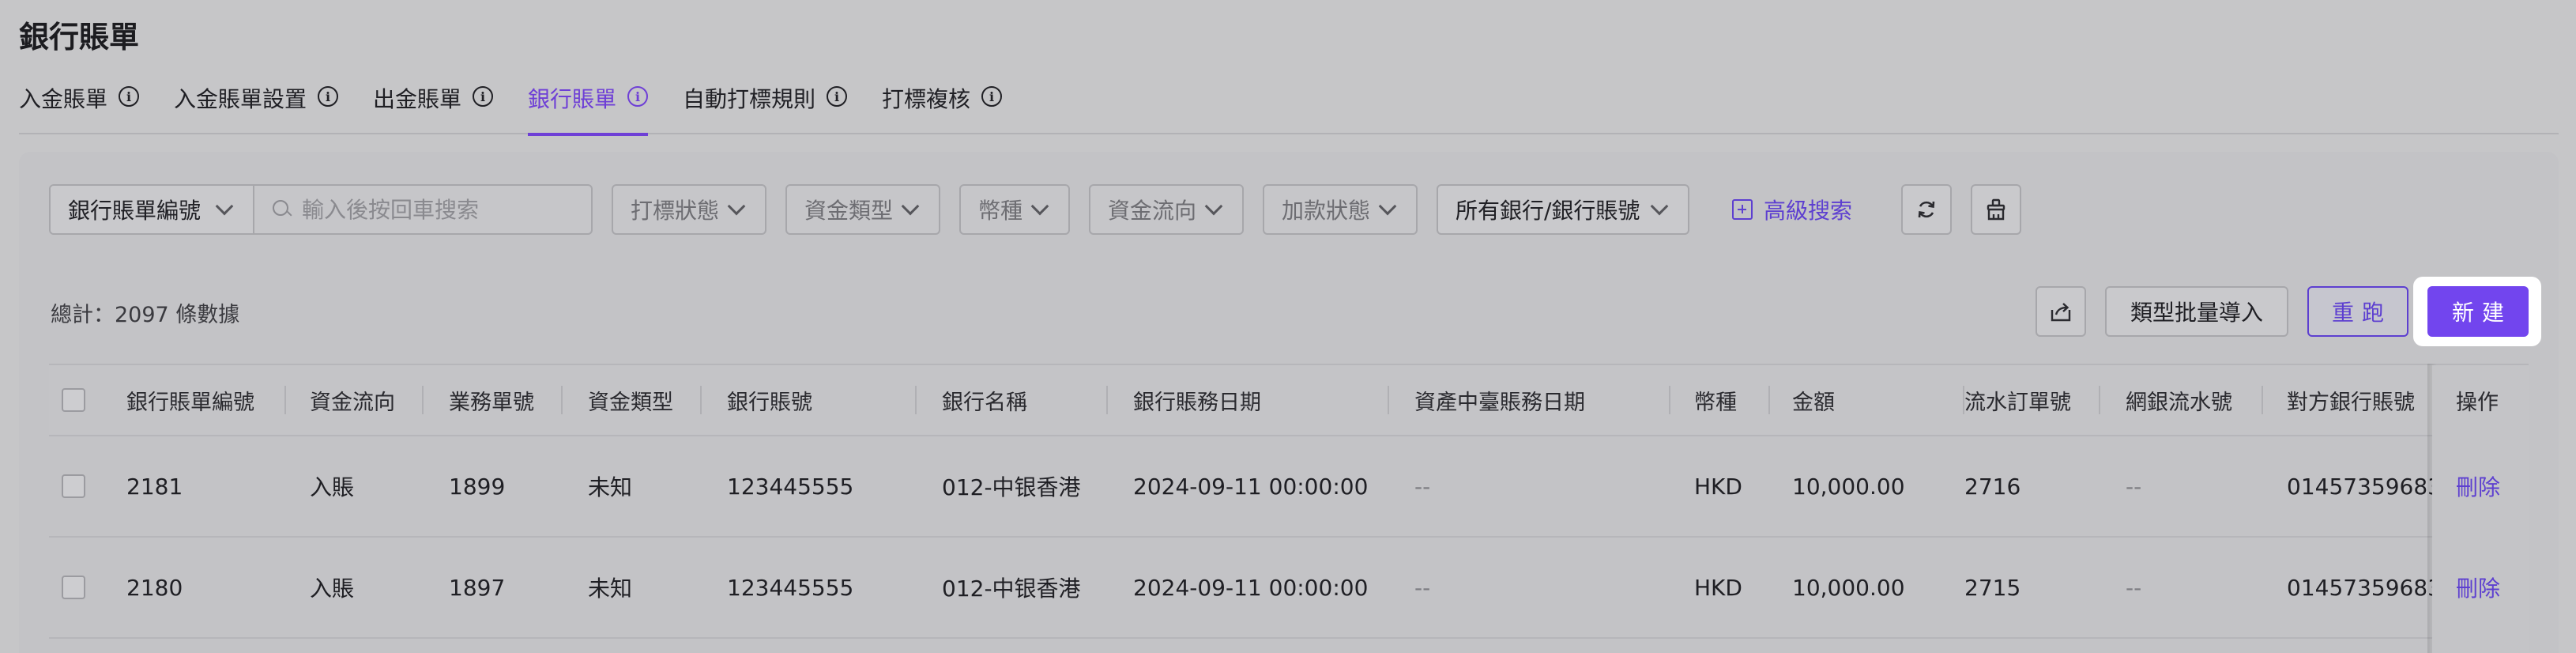 Image resolution: width=2576 pixels, height=653 pixels. Describe the element at coordinates (2351, 400) in the screenshot. I see `column-header: 對方銀行賬號` at that location.